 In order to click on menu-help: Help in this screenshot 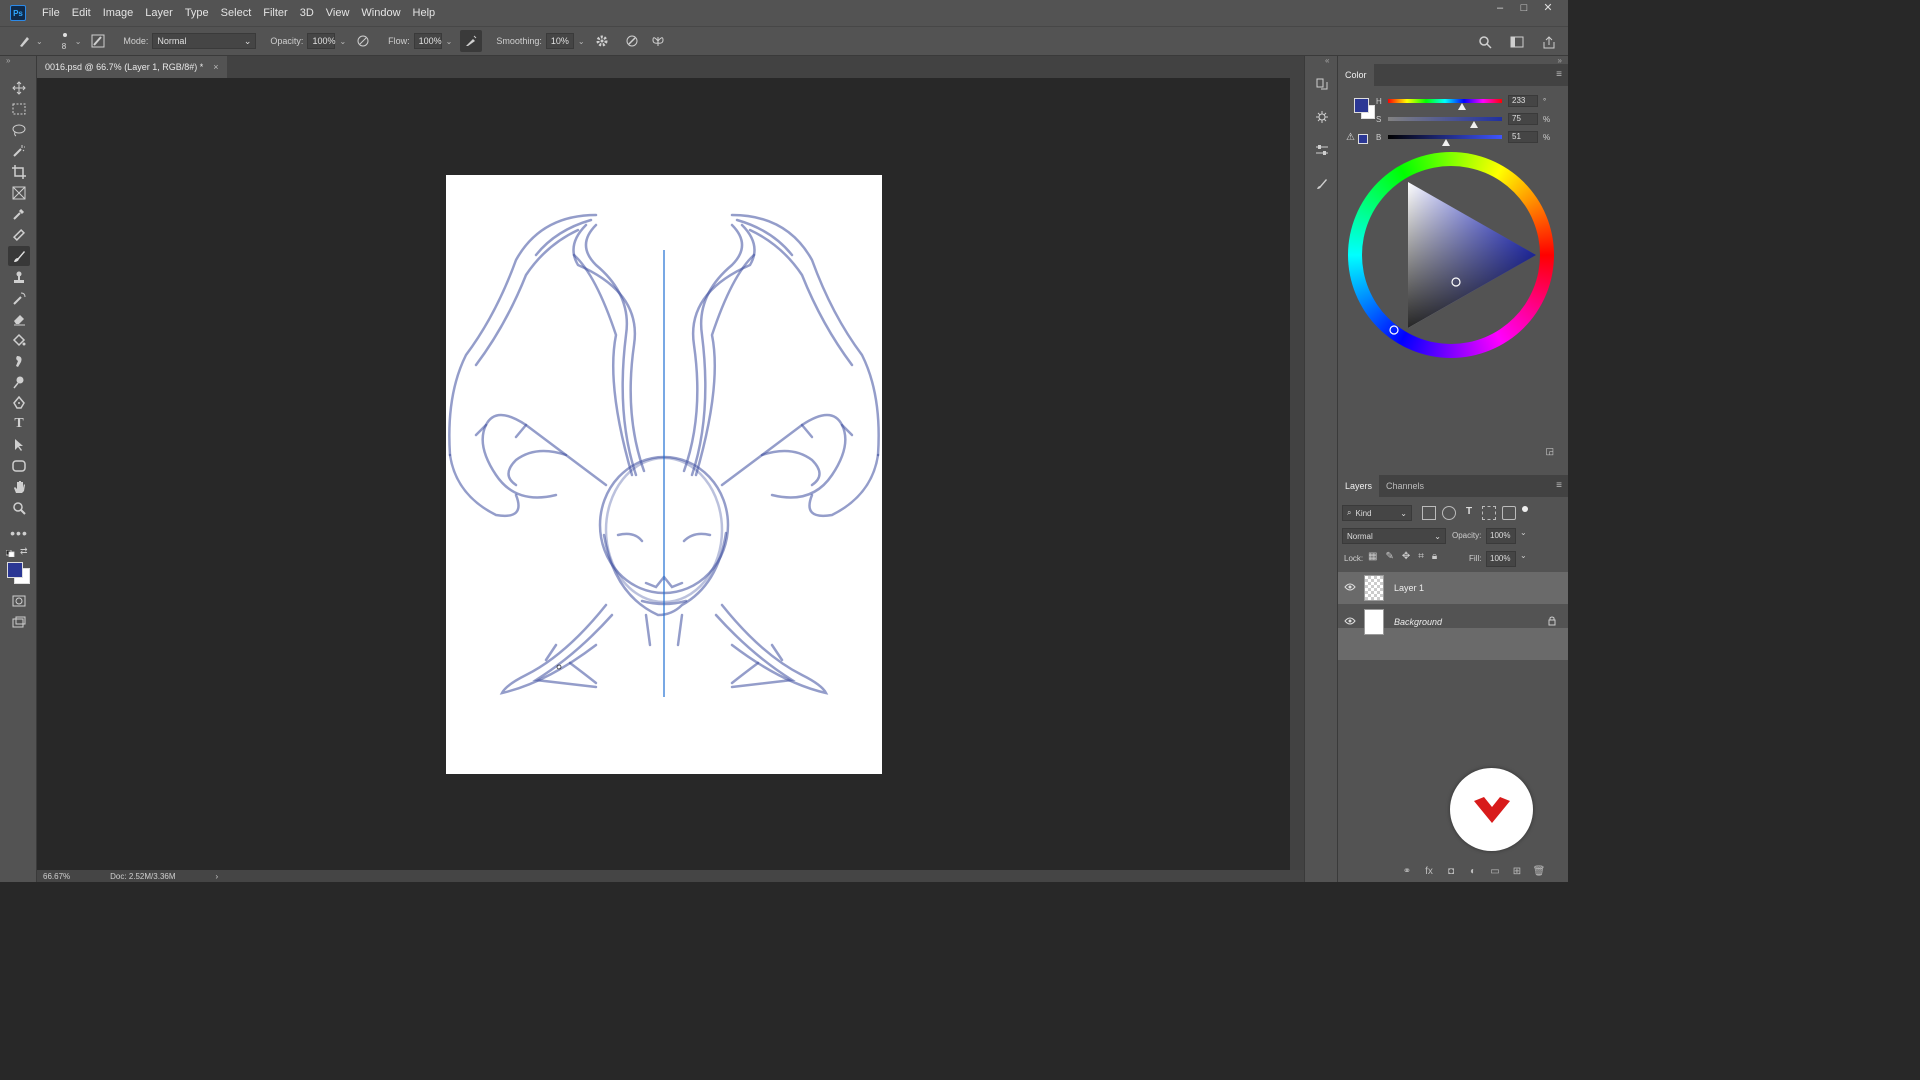, I will do `click(424, 13)`.